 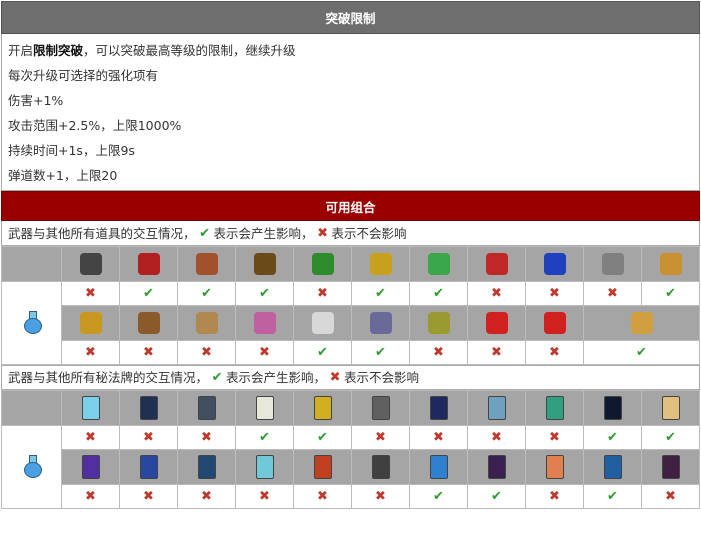 What do you see at coordinates (554, 408) in the screenshot?
I see `card-tree-icon` at bounding box center [554, 408].